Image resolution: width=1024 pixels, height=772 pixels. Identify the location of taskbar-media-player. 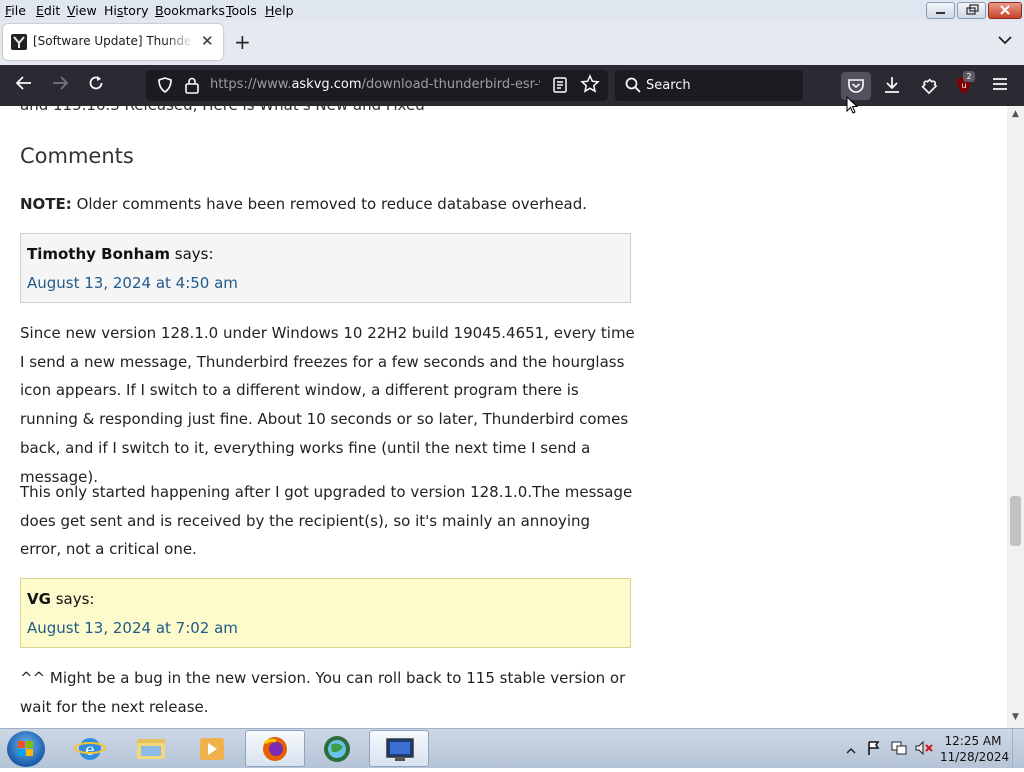
(212, 748).